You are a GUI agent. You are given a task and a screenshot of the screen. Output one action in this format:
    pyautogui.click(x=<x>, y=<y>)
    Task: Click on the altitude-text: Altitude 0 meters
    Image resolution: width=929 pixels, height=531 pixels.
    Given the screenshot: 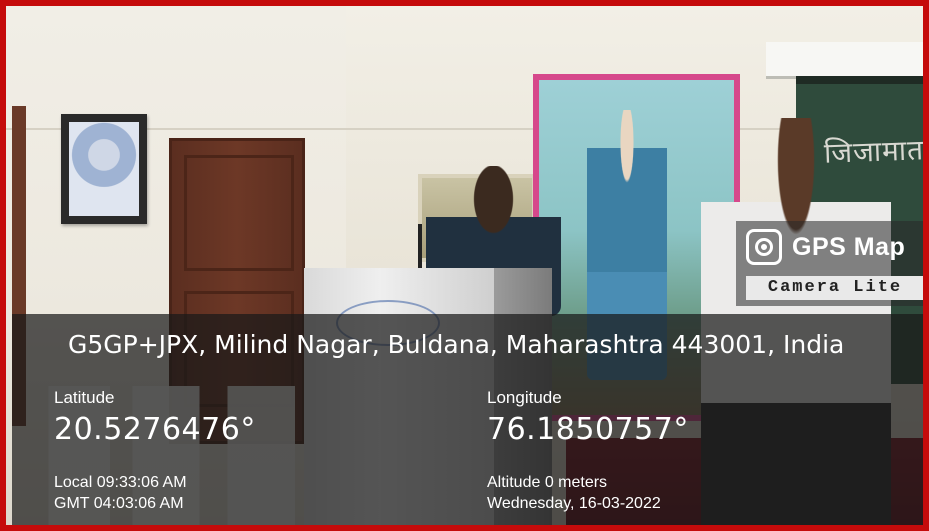 What is the action you would take?
    pyautogui.click(x=547, y=482)
    